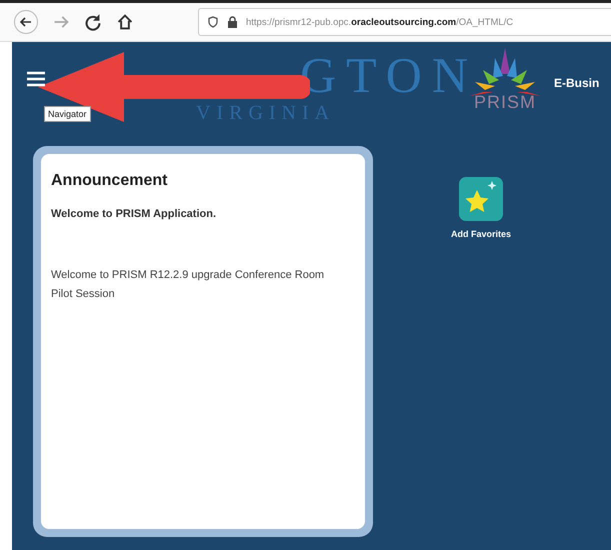  Describe the element at coordinates (134, 214) in the screenshot. I see `announcement-headline: Welcome to PRISM Application.` at that location.